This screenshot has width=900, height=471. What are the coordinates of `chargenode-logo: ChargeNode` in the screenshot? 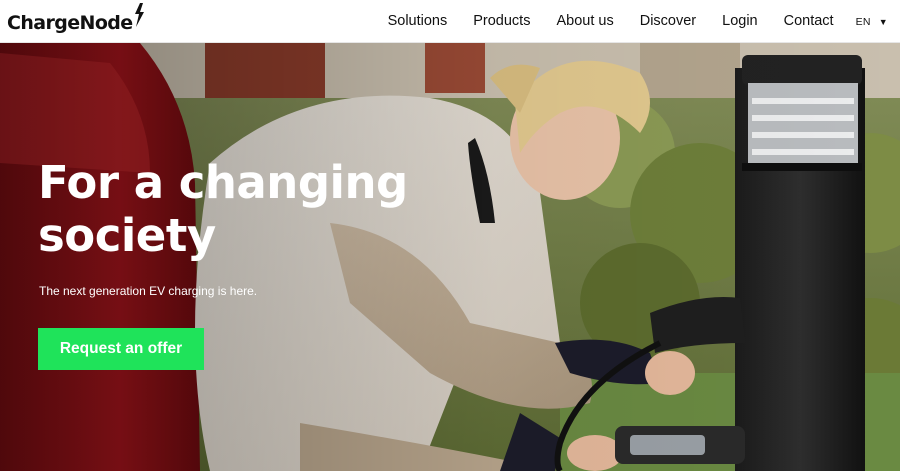 It's located at (76, 20).